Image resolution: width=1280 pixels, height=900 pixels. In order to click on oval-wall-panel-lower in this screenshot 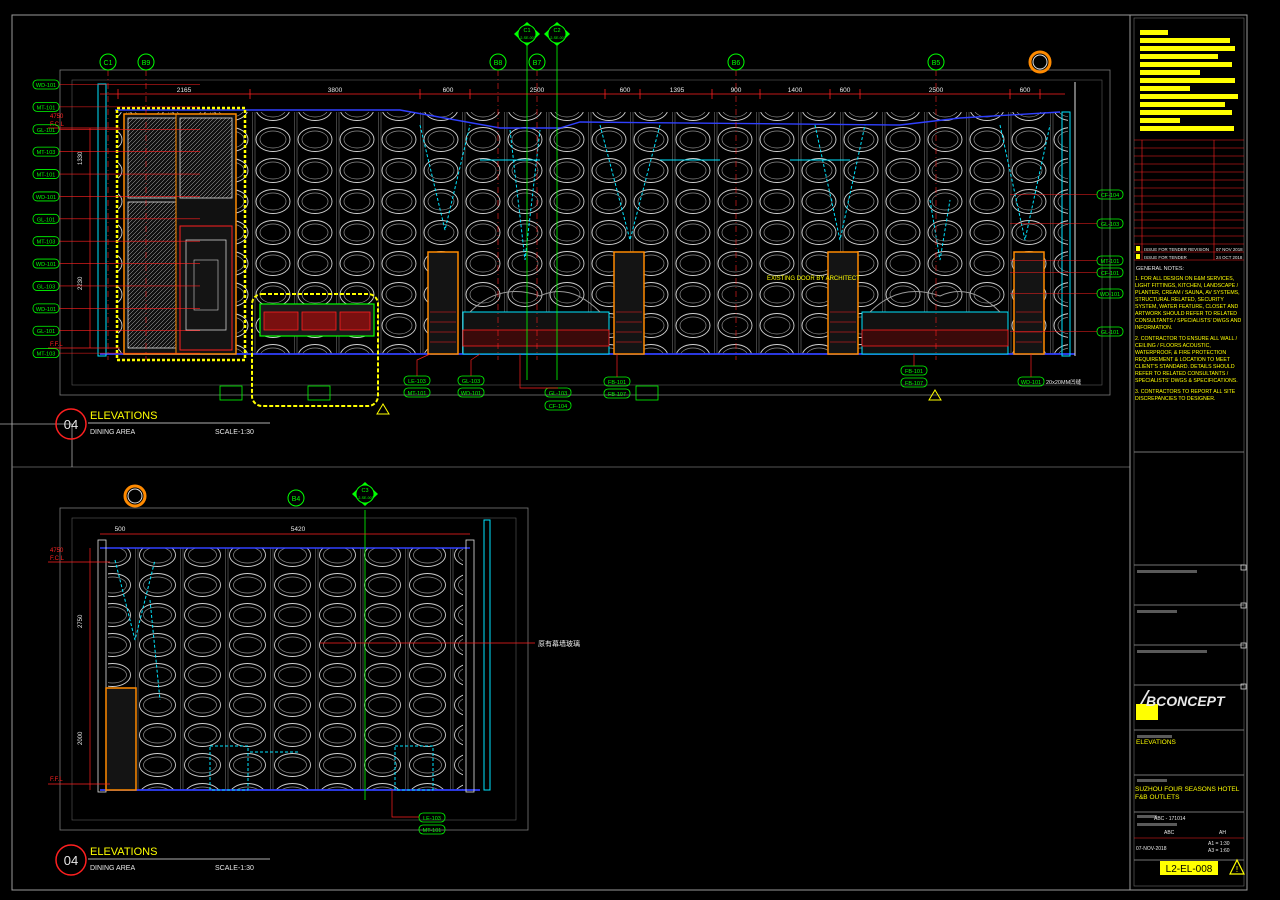, I will do `click(285, 669)`.